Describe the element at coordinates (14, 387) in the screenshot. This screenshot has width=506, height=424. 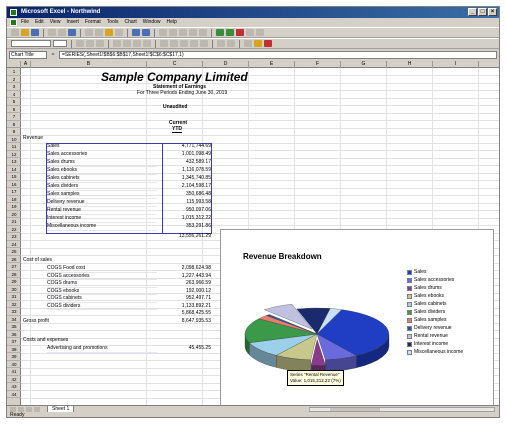
I see `row-header: 43` at that location.